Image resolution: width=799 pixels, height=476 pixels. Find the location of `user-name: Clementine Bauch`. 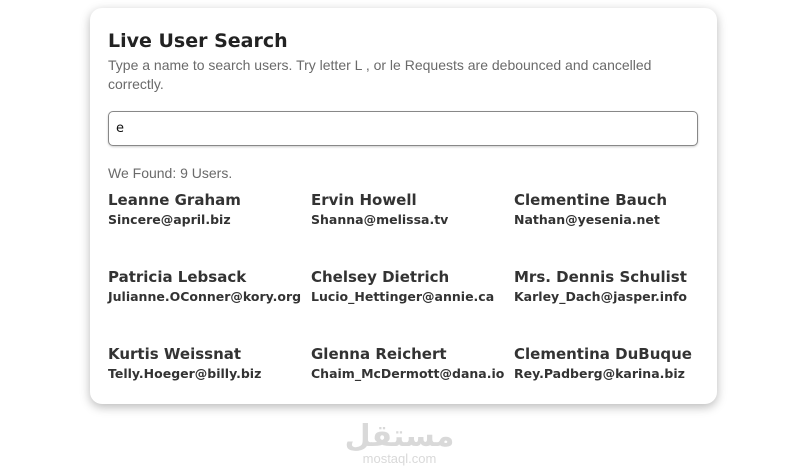

user-name: Clementine Bauch is located at coordinates (590, 200).